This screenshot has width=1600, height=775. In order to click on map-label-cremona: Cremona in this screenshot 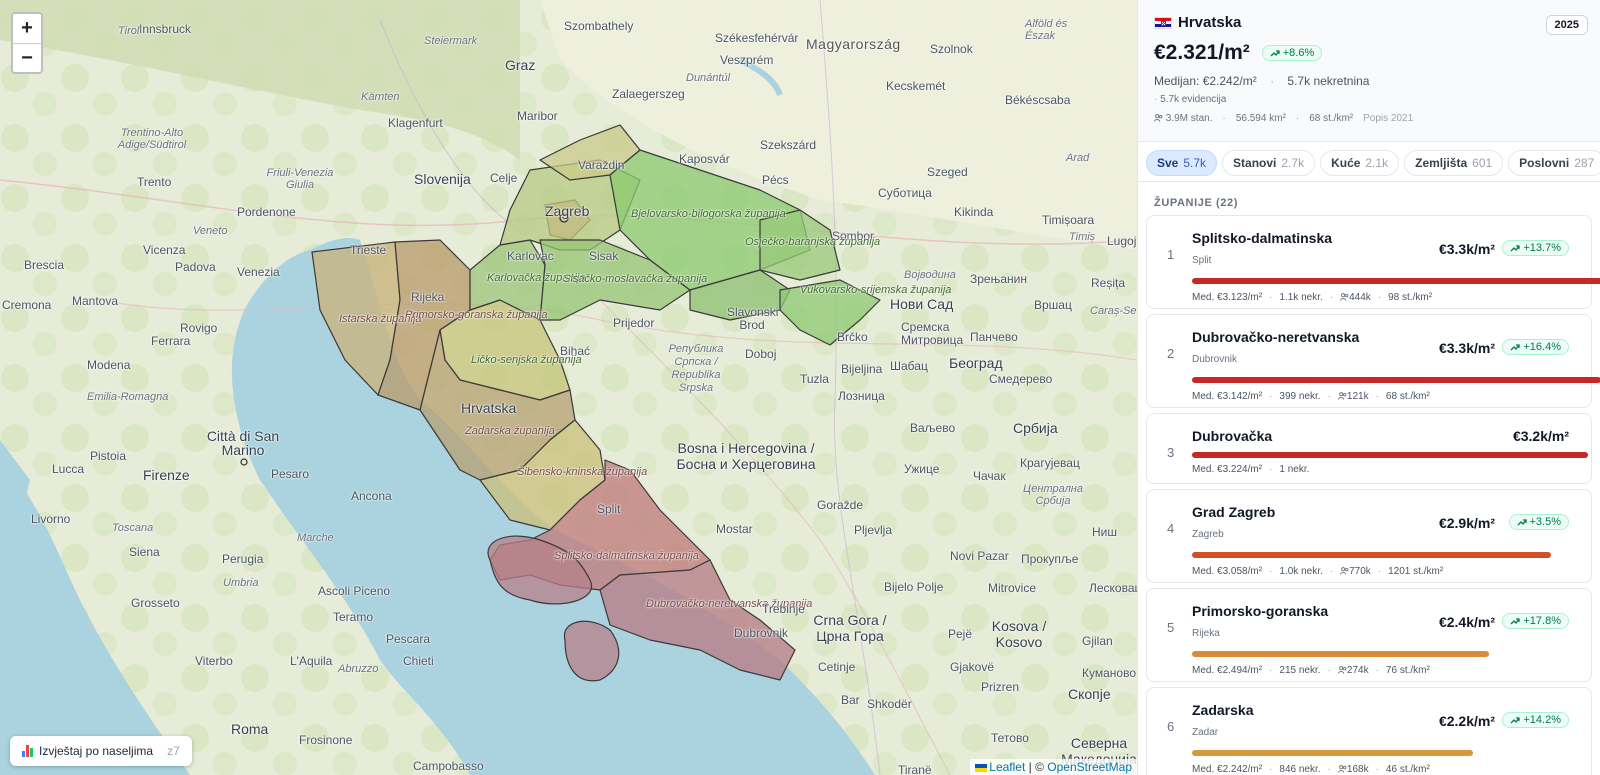, I will do `click(27, 305)`.